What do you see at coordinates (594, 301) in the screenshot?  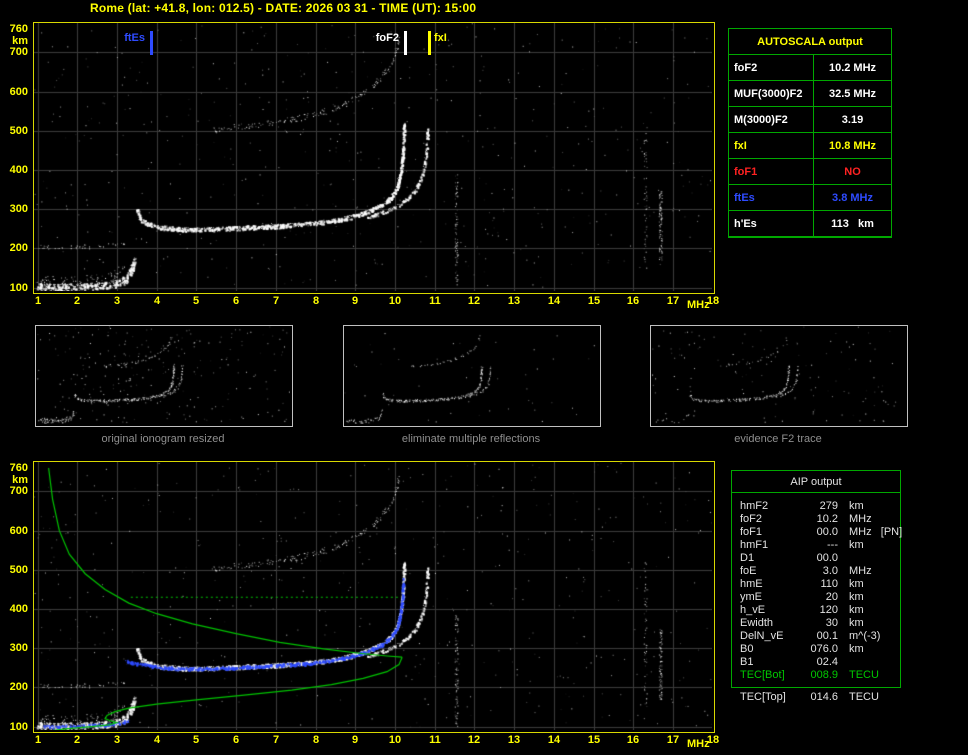 I see `x-axis-tick-top: 15` at bounding box center [594, 301].